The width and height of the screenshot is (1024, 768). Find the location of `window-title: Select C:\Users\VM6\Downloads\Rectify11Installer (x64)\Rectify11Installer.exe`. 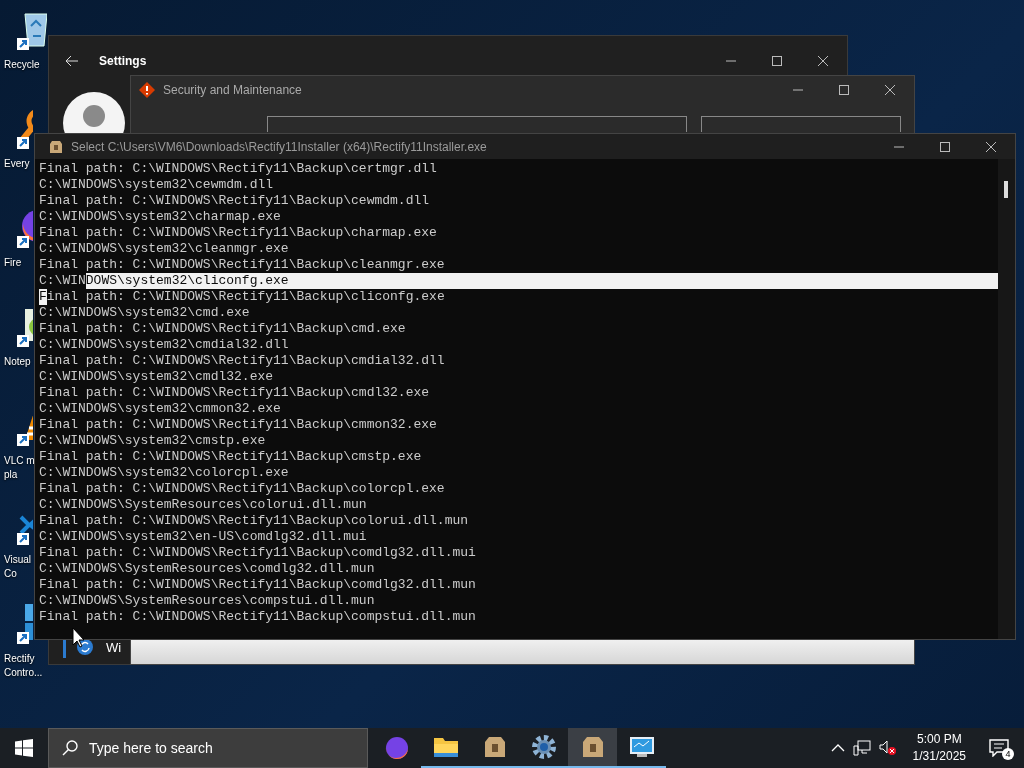

window-title: Select C:\Users\VM6\Downloads\Rectify11Installer (x64)\Rectify11Installer.exe is located at coordinates (279, 146).